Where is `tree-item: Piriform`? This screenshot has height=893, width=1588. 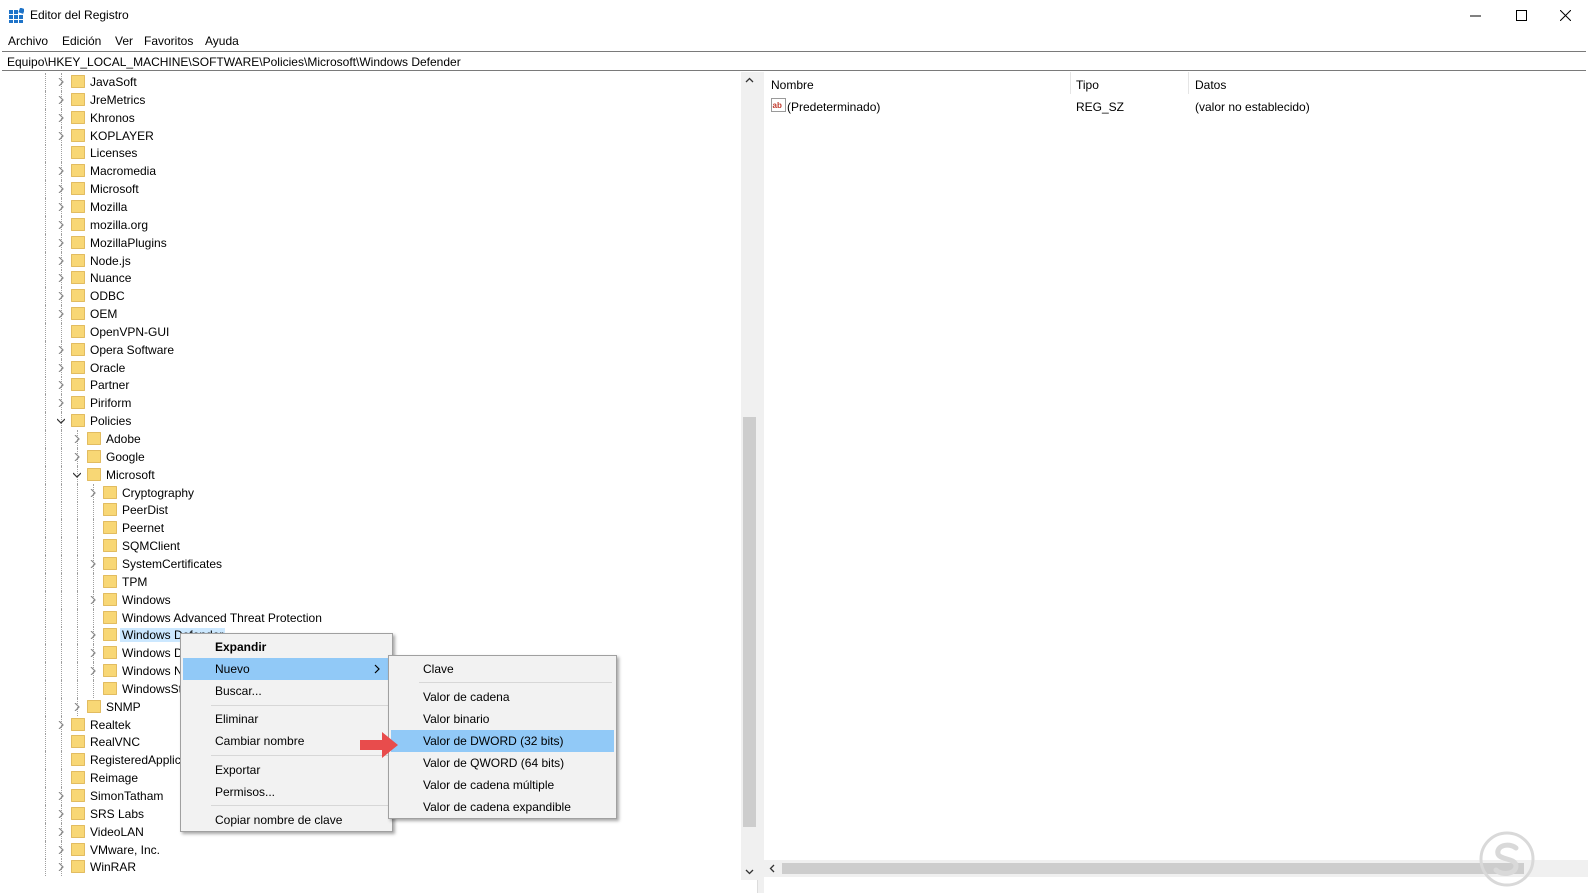 tree-item: Piriform is located at coordinates (370, 403).